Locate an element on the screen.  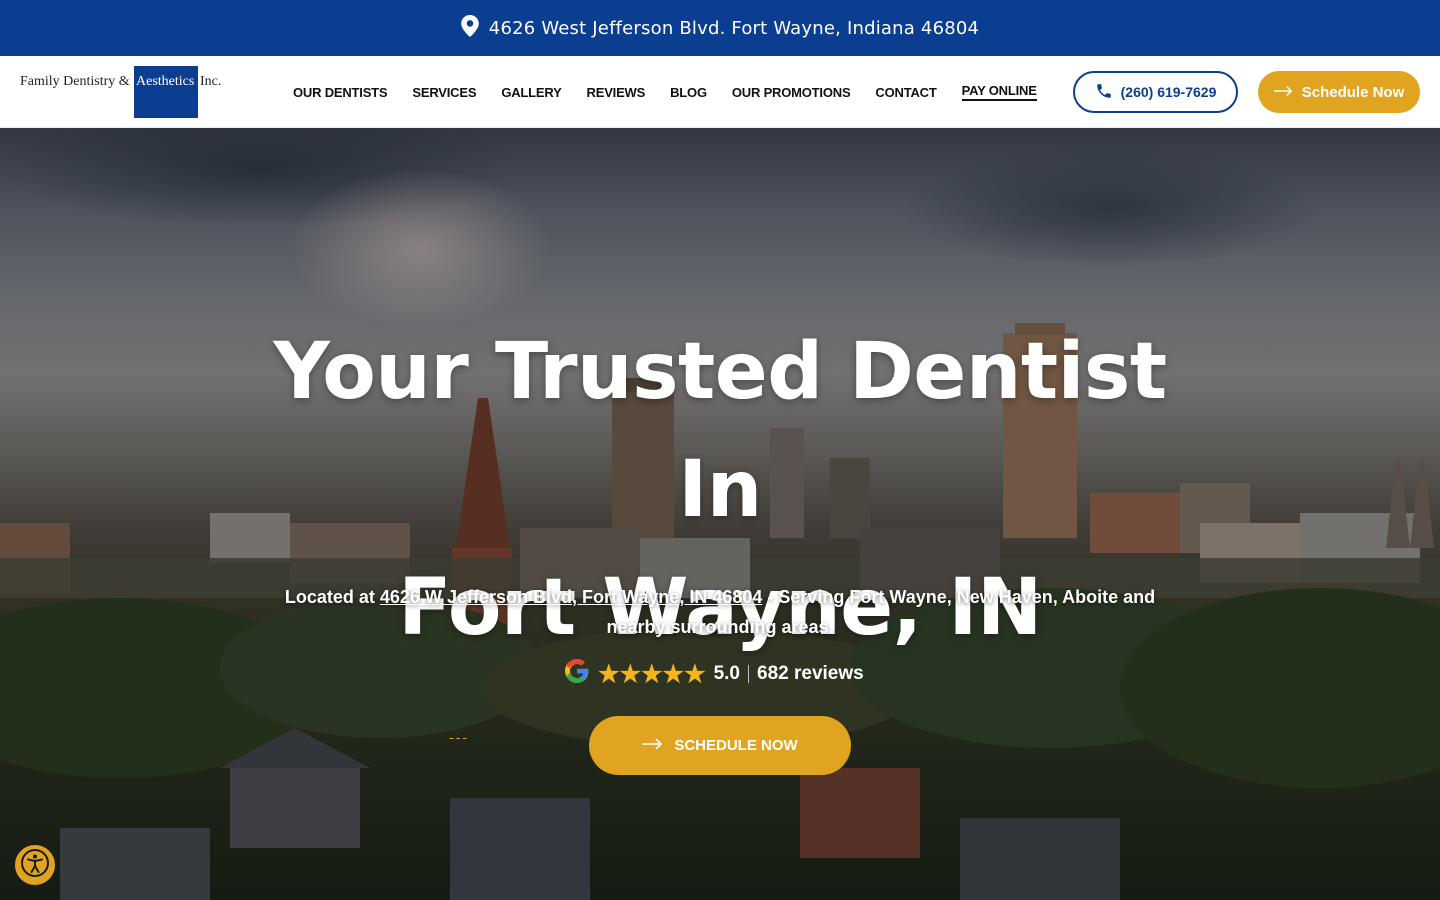
nav-gallery: GALLERY is located at coordinates (531, 92).